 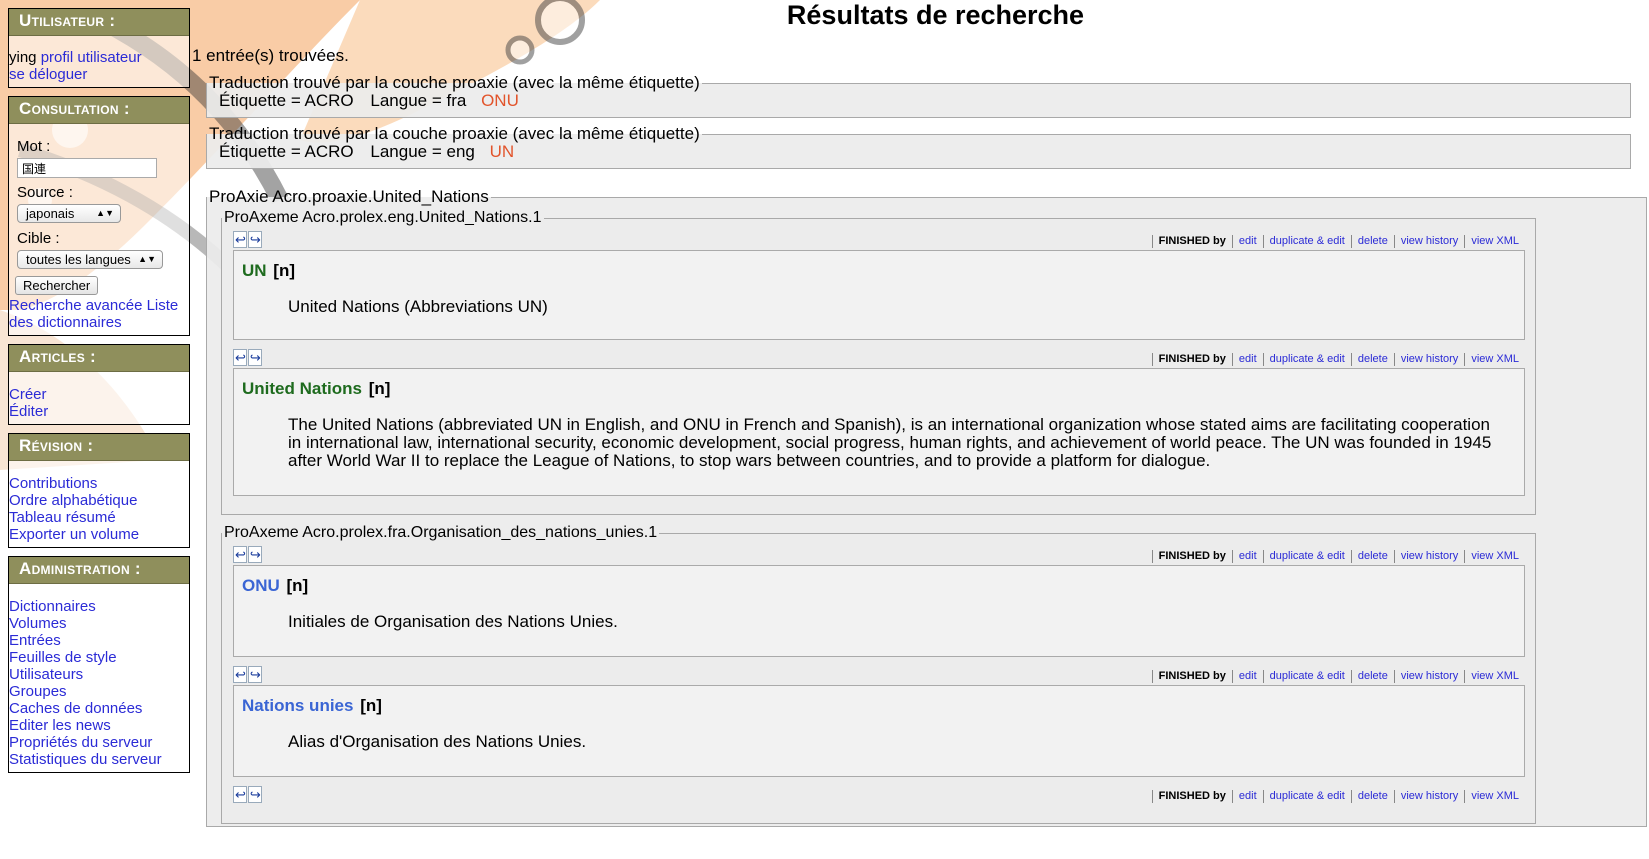 What do you see at coordinates (99, 708) in the screenshot?
I see `admin-link-data-caches: Caches de données` at bounding box center [99, 708].